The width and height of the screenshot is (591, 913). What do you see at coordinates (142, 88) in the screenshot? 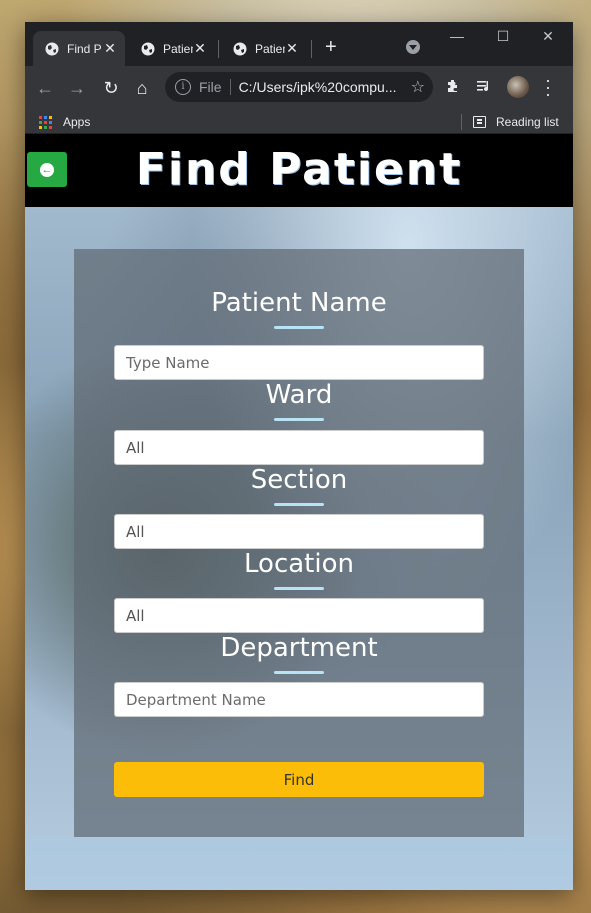
I see `home-icon: ⌂` at bounding box center [142, 88].